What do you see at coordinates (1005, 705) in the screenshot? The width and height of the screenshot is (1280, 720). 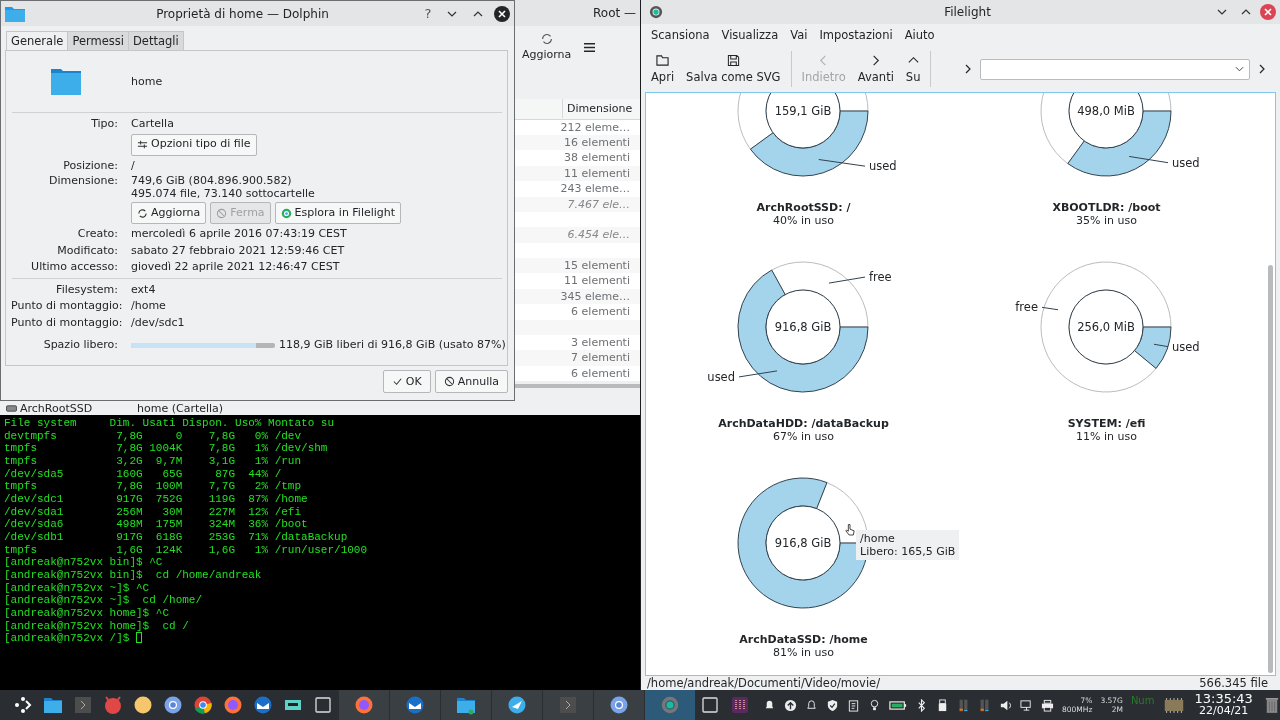 I see `speaker-icon` at bounding box center [1005, 705].